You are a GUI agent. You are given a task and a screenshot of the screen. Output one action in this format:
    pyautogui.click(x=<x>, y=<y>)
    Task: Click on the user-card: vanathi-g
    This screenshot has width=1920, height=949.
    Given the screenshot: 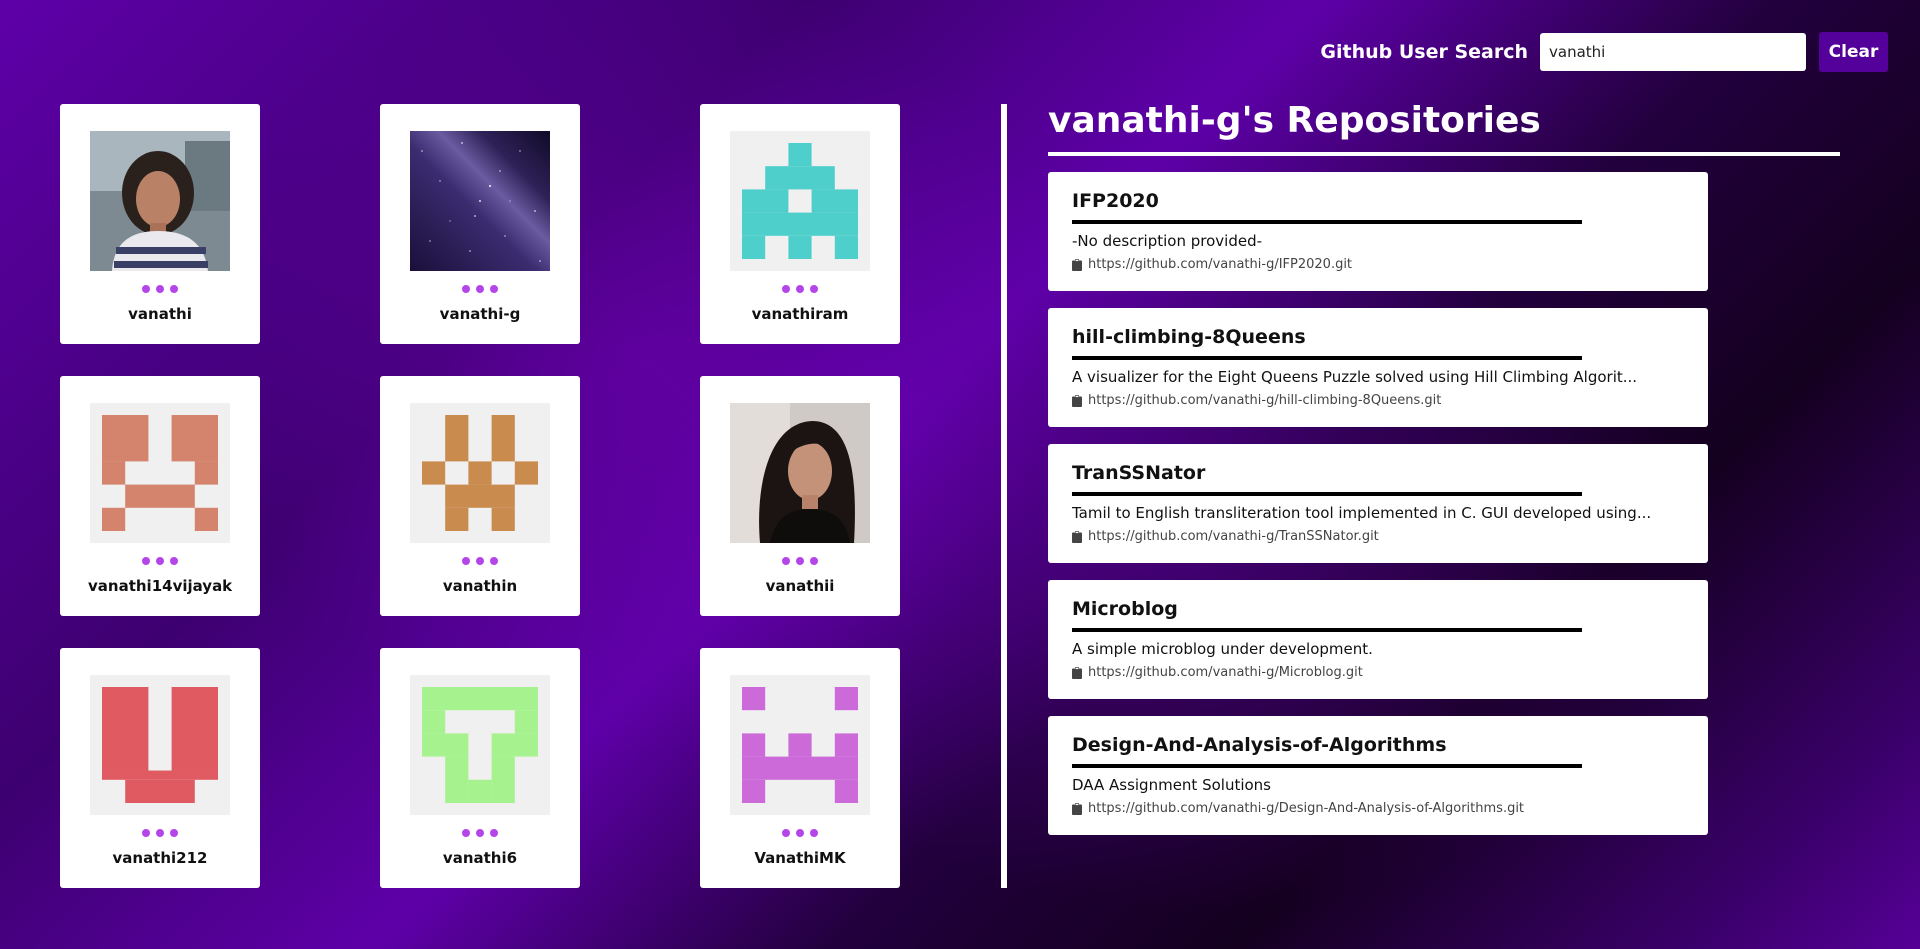 What is the action you would take?
    pyautogui.click(x=480, y=224)
    